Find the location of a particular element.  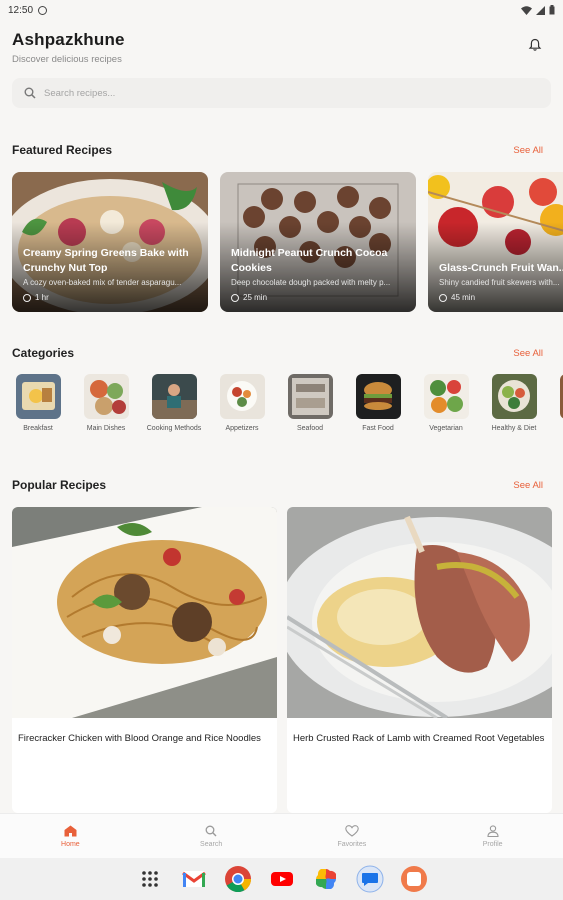

category-item: Seafood is located at coordinates (310, 404).